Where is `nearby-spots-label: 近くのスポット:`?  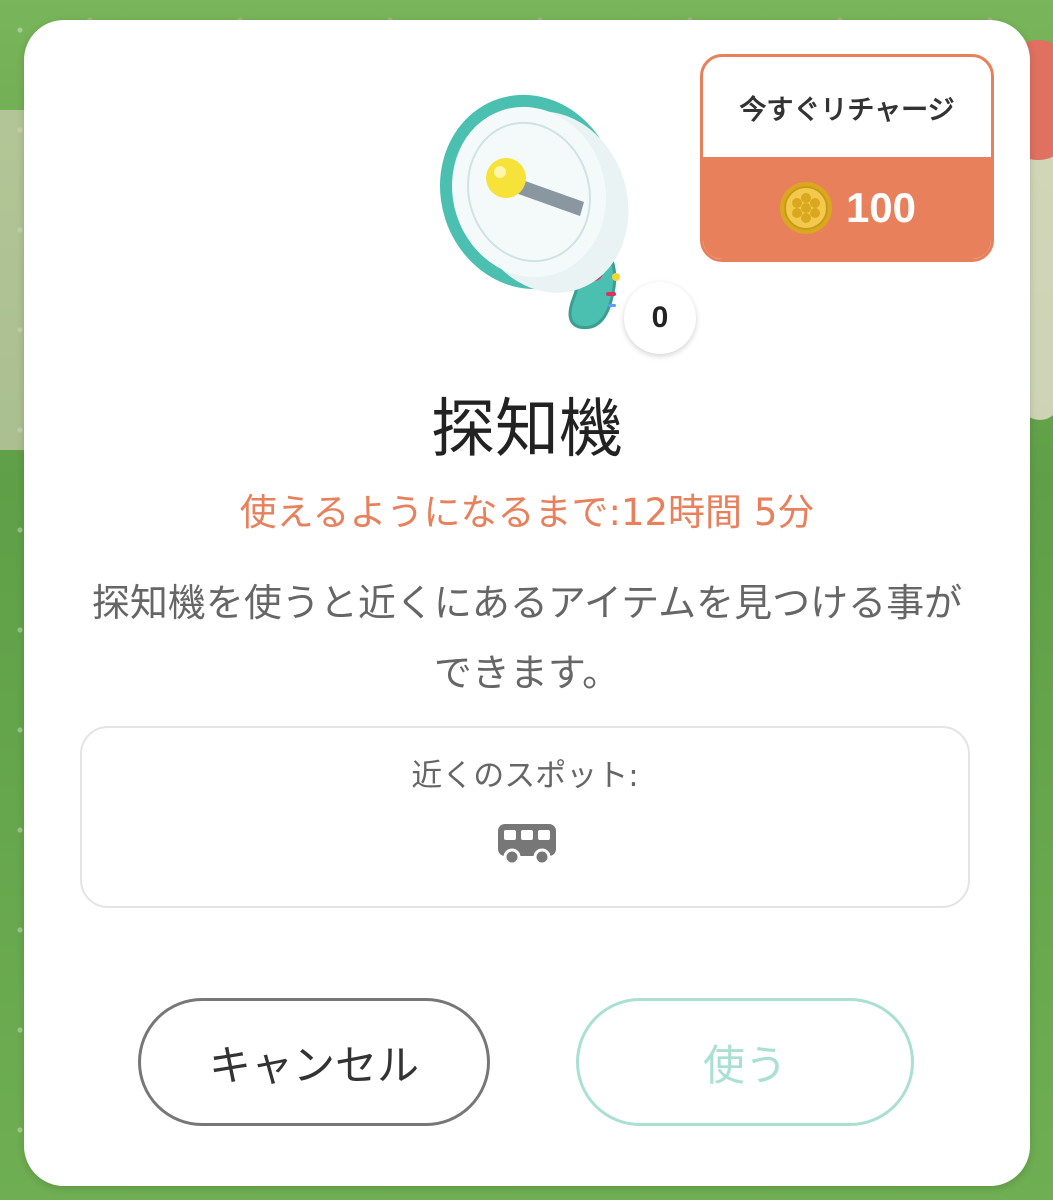 nearby-spots-label: 近くのスポット: is located at coordinates (525, 776).